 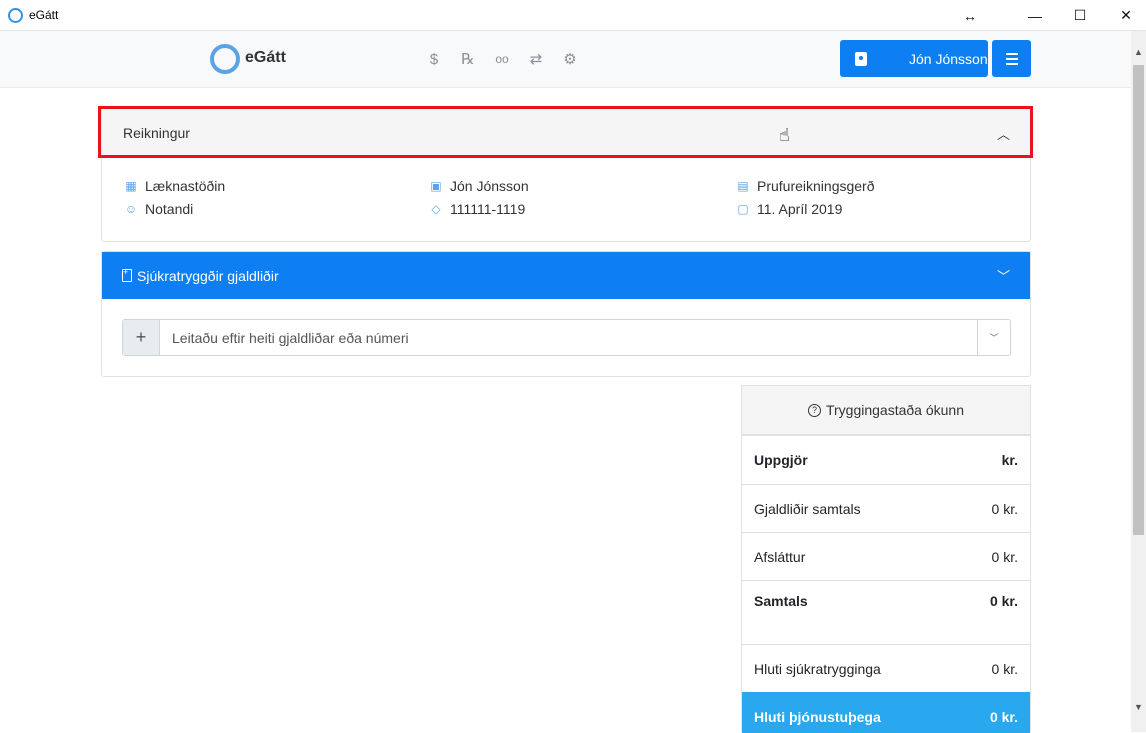 What do you see at coordinates (814, 410) in the screenshot?
I see `question-circle-icon: ?` at bounding box center [814, 410].